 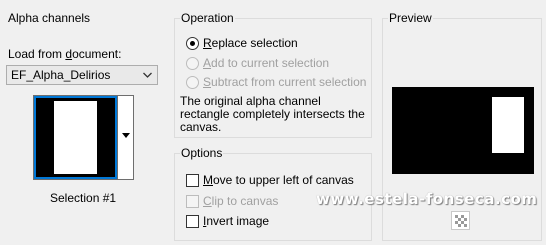 I want to click on subtract-selection-radio: Subtract from current selection, so click(x=276, y=82).